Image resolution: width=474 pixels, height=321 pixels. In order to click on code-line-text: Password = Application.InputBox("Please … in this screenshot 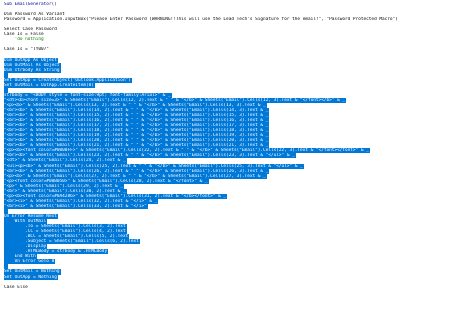, I will do `click(201, 20)`.